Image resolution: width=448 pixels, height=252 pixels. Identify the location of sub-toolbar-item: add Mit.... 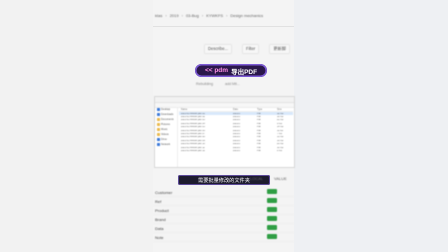
(232, 84).